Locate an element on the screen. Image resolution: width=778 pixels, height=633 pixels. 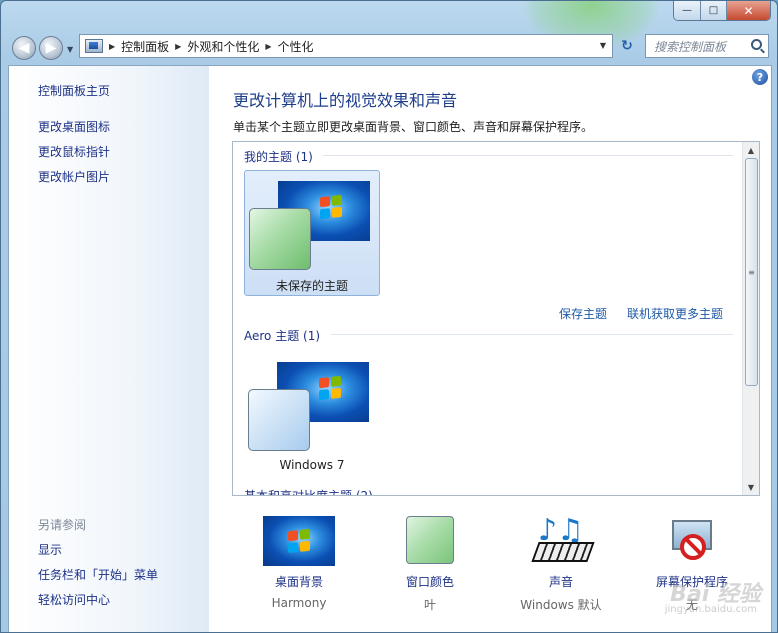
arrow-right-icon: ▶ is located at coordinates (51, 48).